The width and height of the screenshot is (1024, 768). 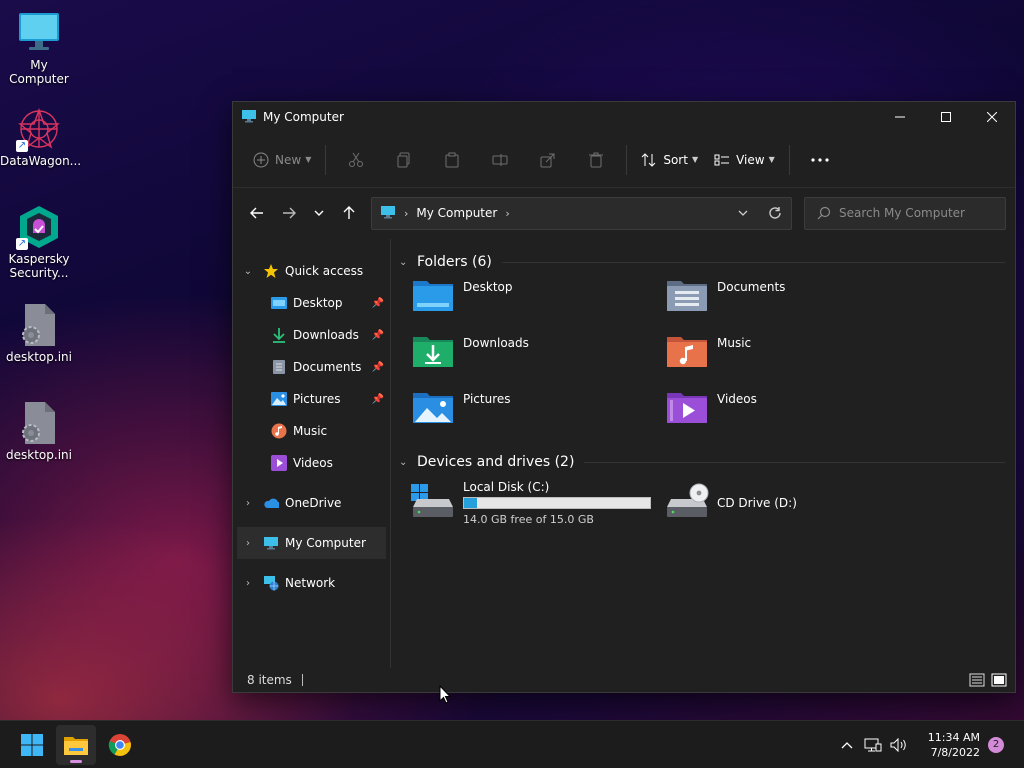 I want to click on shortcut-arrow-icon: ↗, so click(x=22, y=146).